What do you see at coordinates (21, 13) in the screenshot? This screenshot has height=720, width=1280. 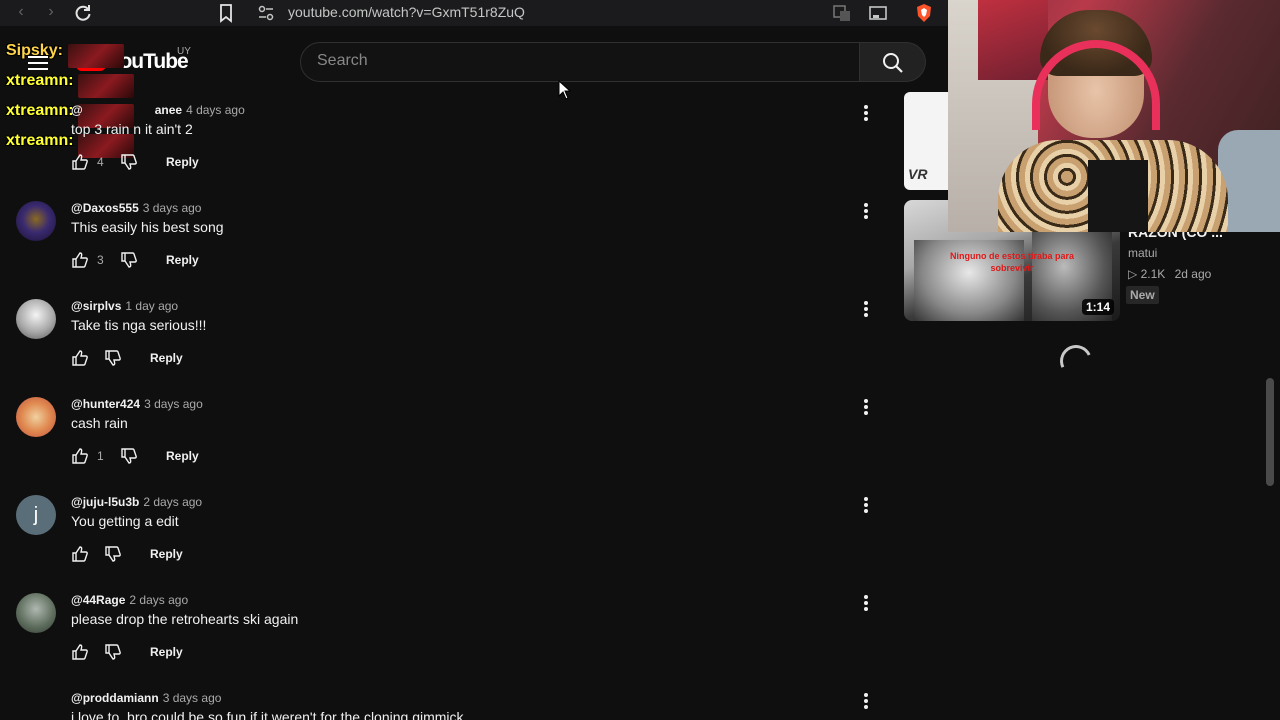 I see `back-icon: ‹` at bounding box center [21, 13].